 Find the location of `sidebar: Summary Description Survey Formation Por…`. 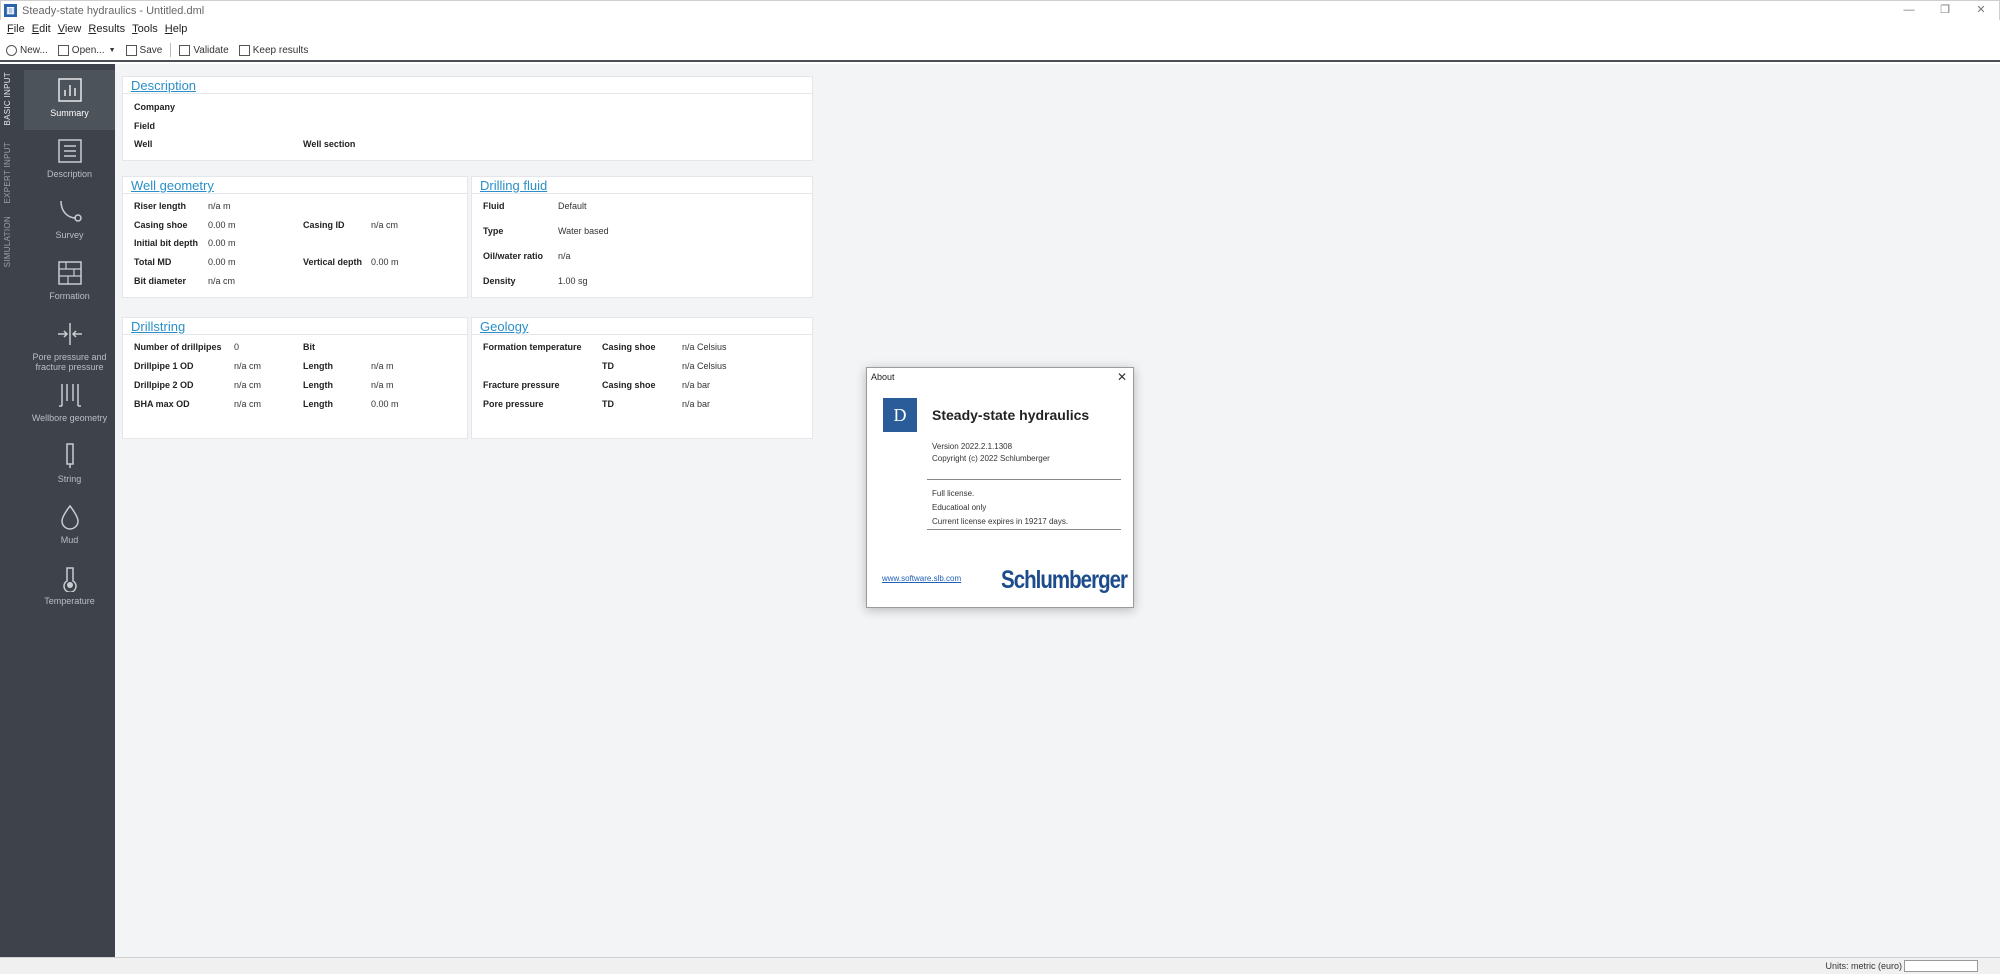

sidebar: Summary Description Survey Formation Por… is located at coordinates (69, 510).